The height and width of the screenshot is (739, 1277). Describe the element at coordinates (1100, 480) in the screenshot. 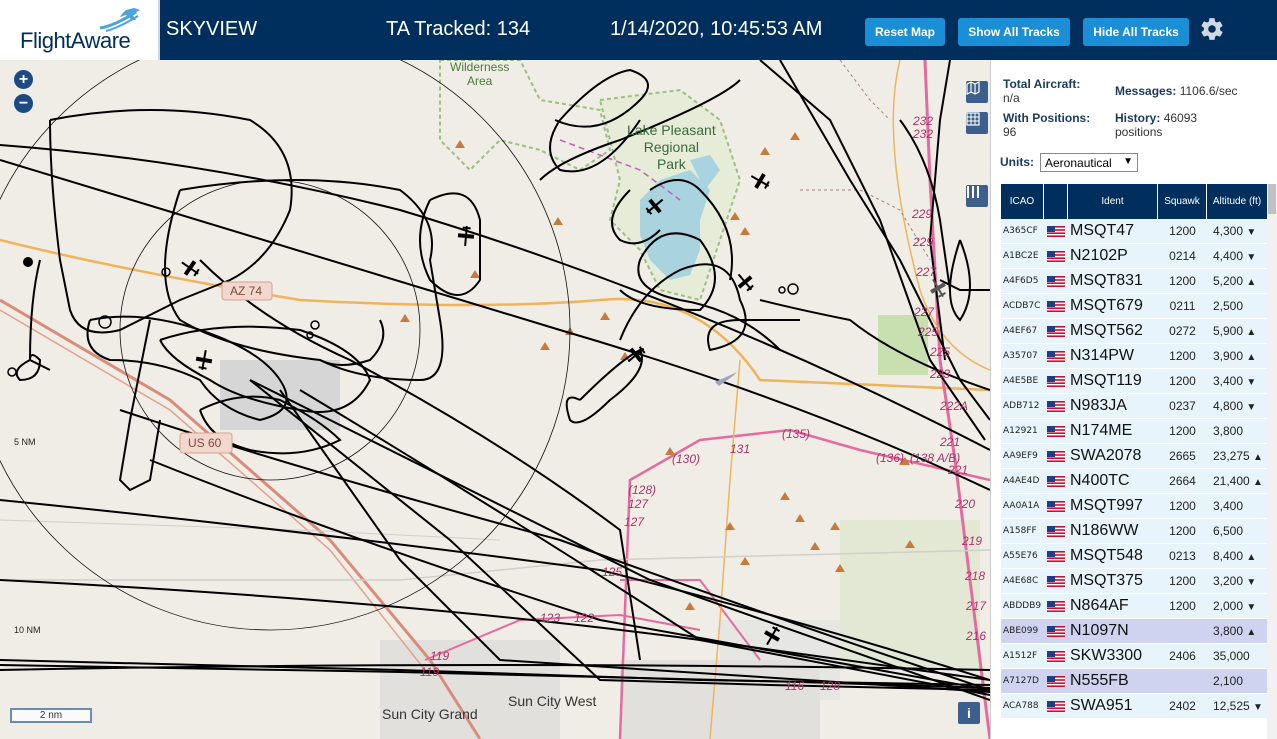

I see `row-ident: N400TC` at that location.